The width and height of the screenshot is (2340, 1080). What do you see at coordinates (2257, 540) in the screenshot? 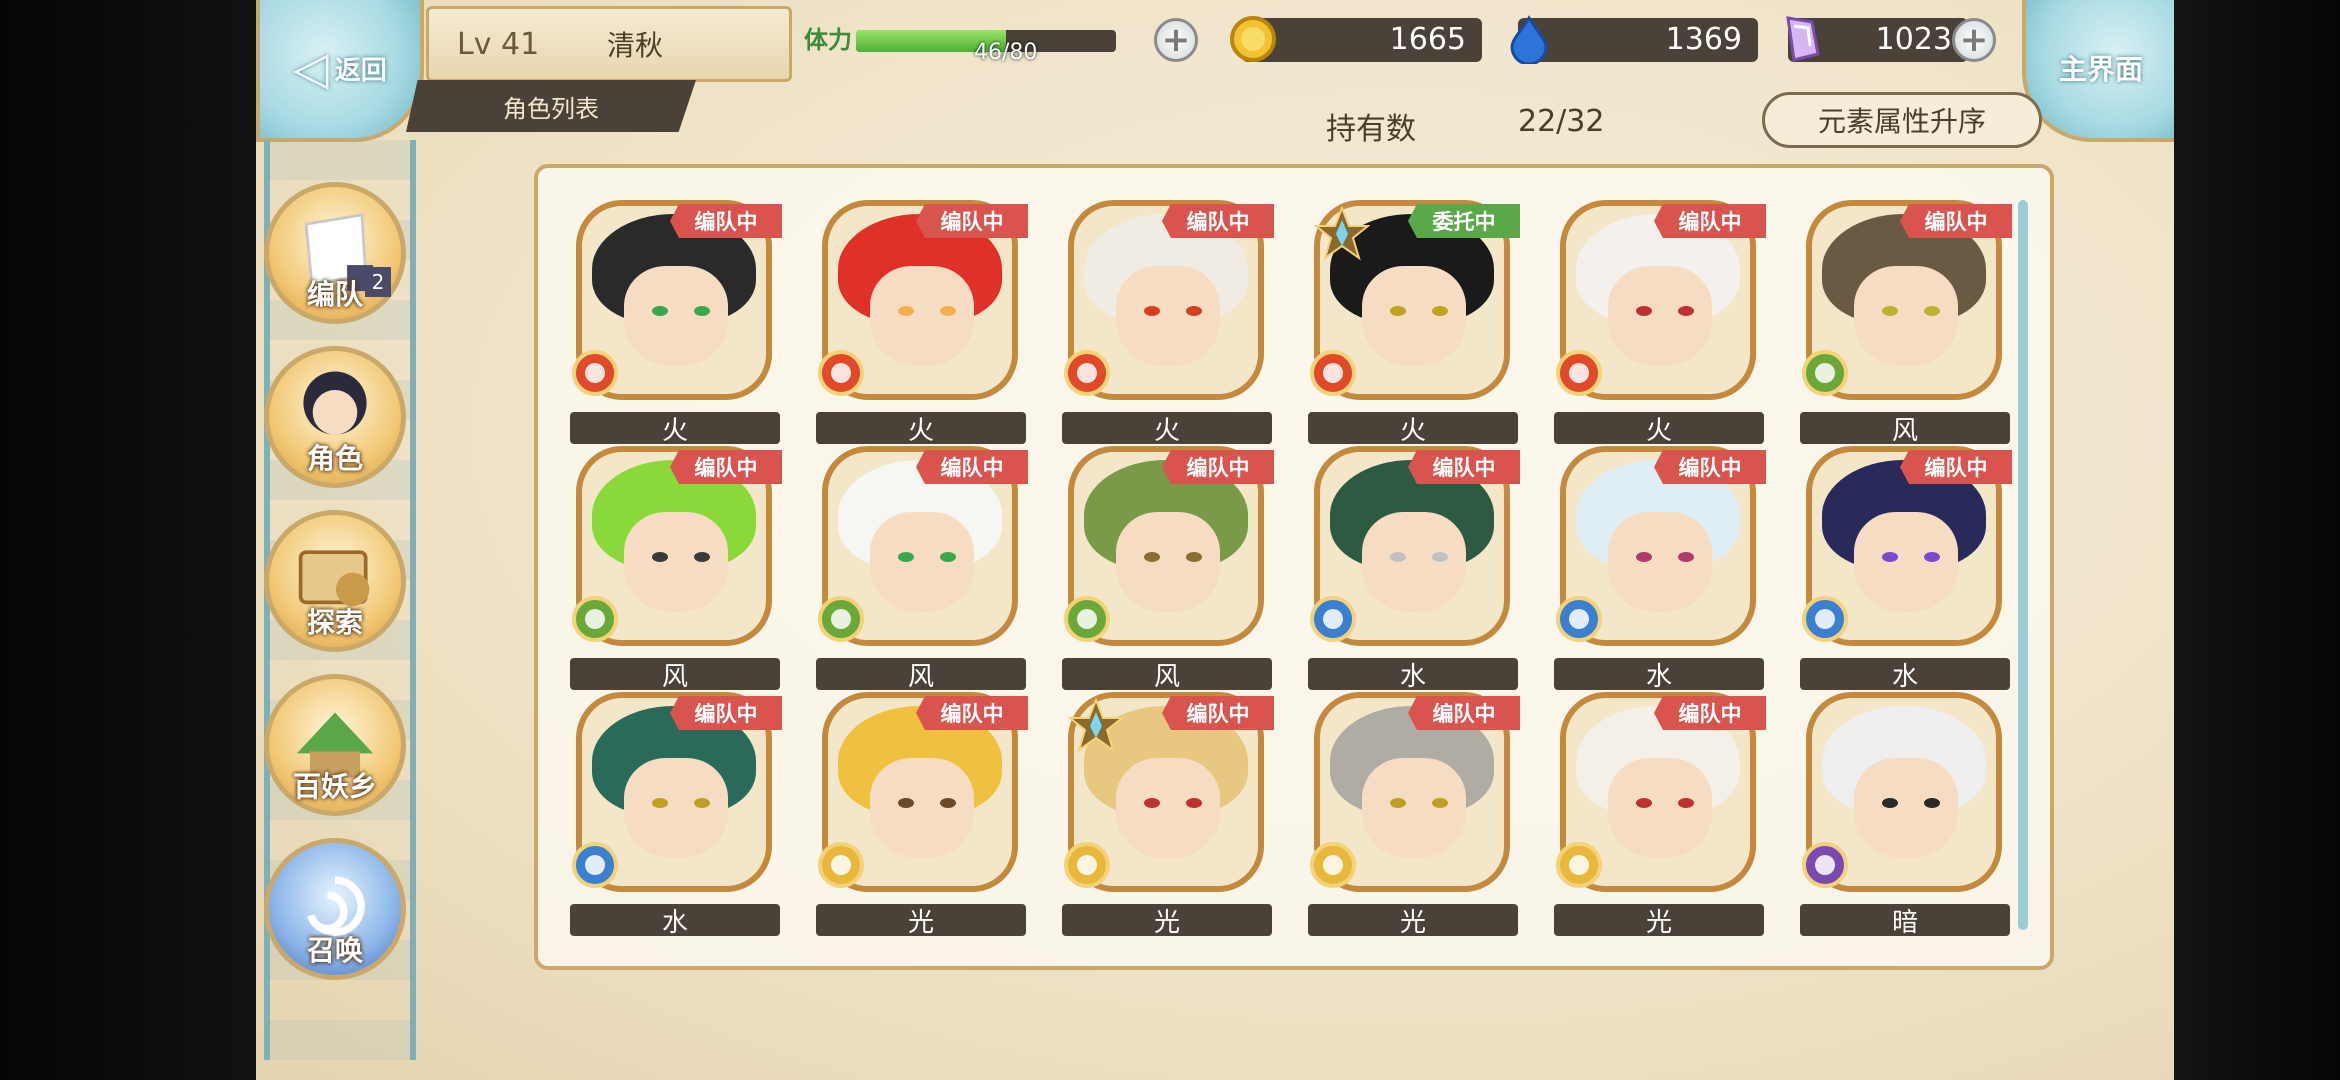
I see `right-black-margin` at bounding box center [2257, 540].